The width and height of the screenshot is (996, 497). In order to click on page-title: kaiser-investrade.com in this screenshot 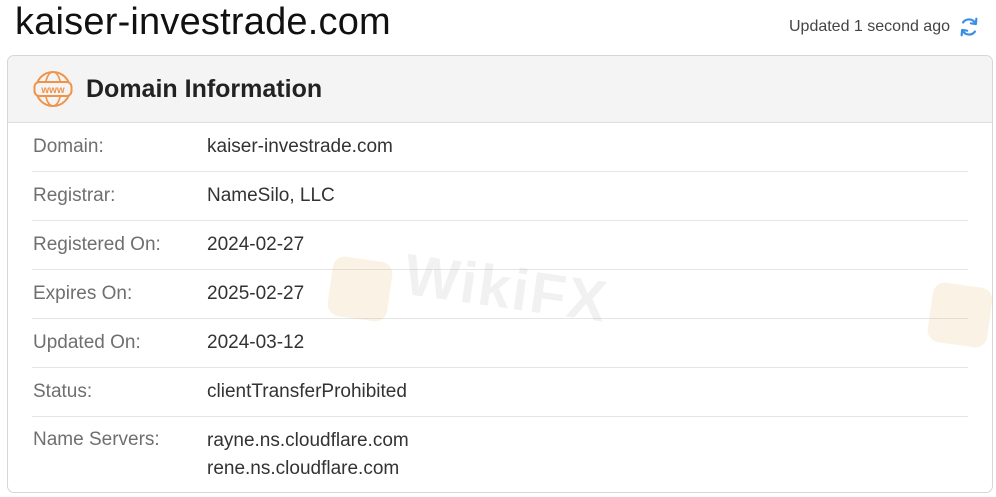, I will do `click(203, 22)`.